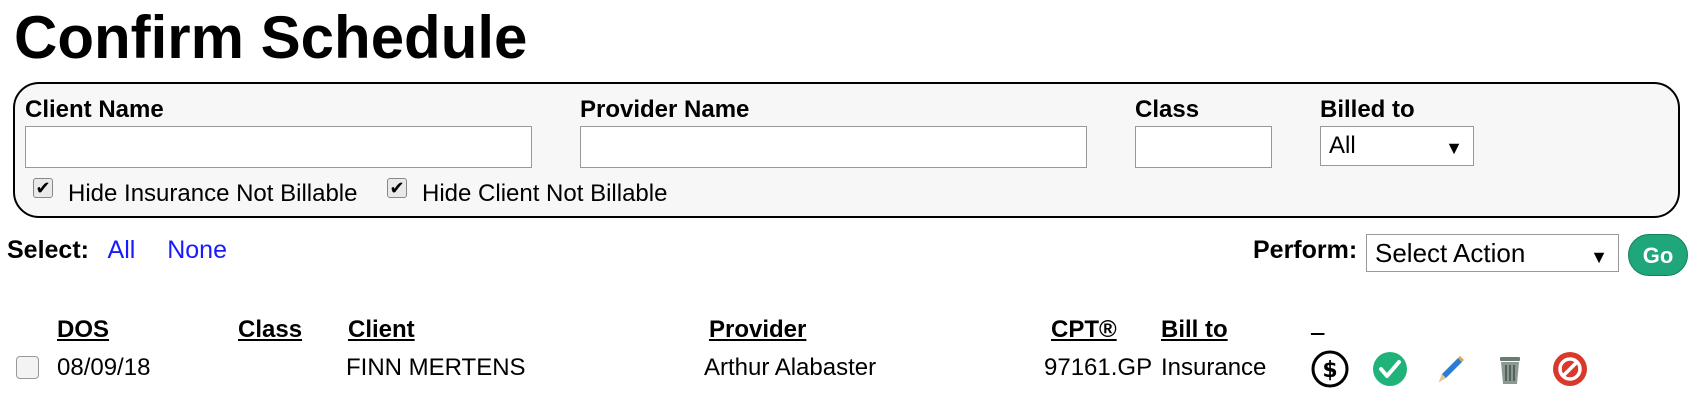  I want to click on row-provider: Arthur Alabaster, so click(790, 367).